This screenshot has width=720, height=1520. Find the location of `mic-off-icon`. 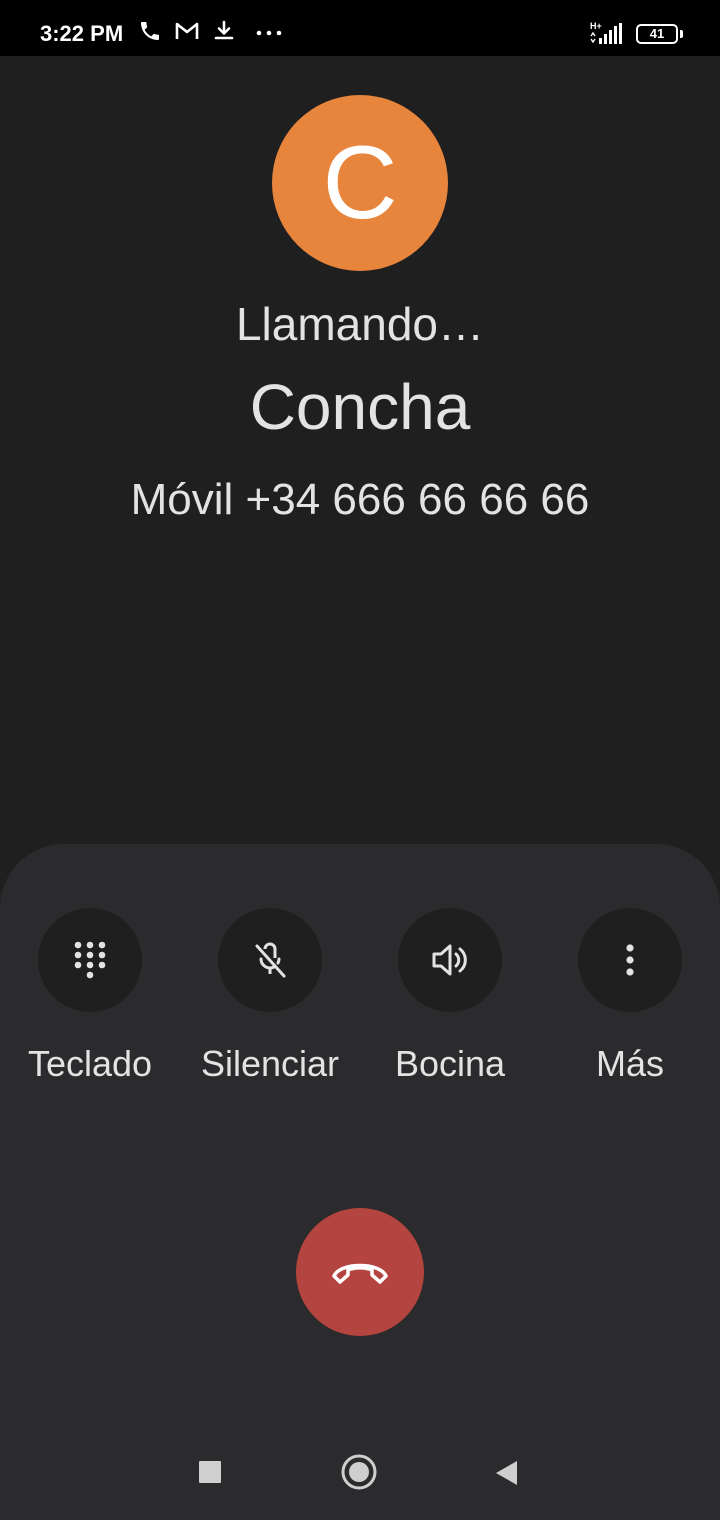

mic-off-icon is located at coordinates (270, 960).